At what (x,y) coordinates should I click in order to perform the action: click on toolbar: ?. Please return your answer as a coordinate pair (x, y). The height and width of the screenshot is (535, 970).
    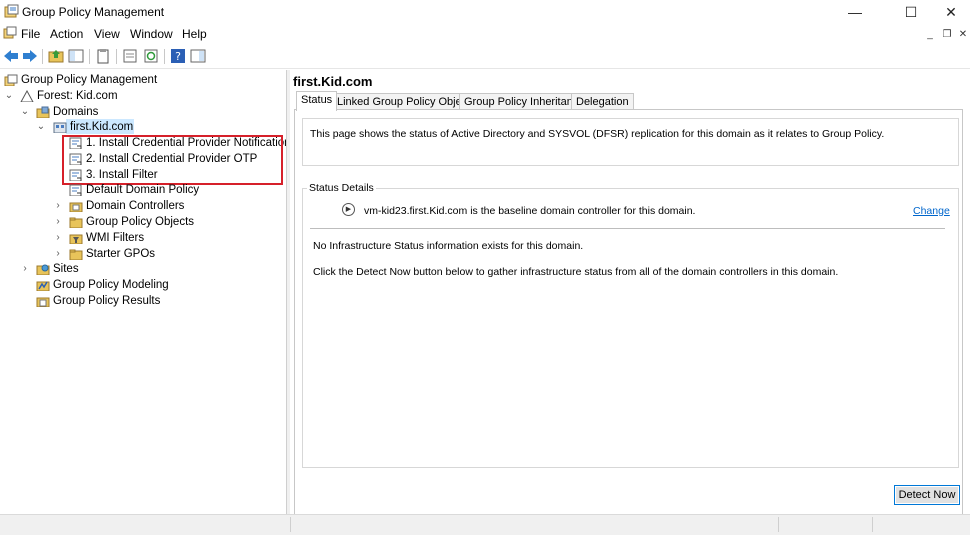
    Looking at the image, I should click on (485, 56).